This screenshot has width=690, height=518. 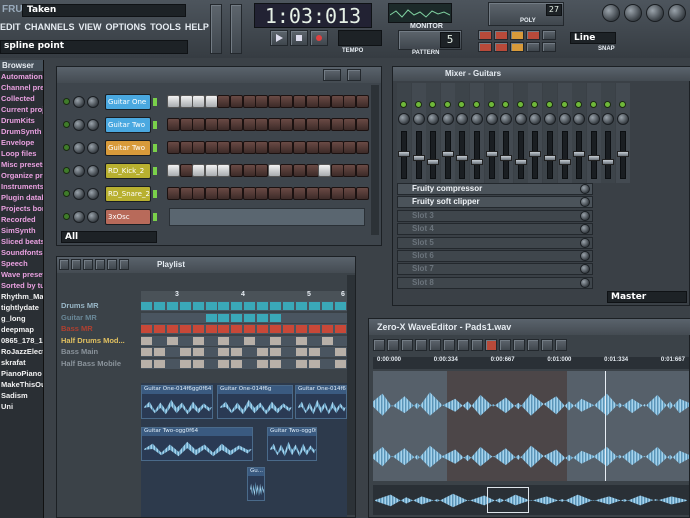 What do you see at coordinates (495, 215) in the screenshot?
I see `fx-slot: Slot 3` at bounding box center [495, 215].